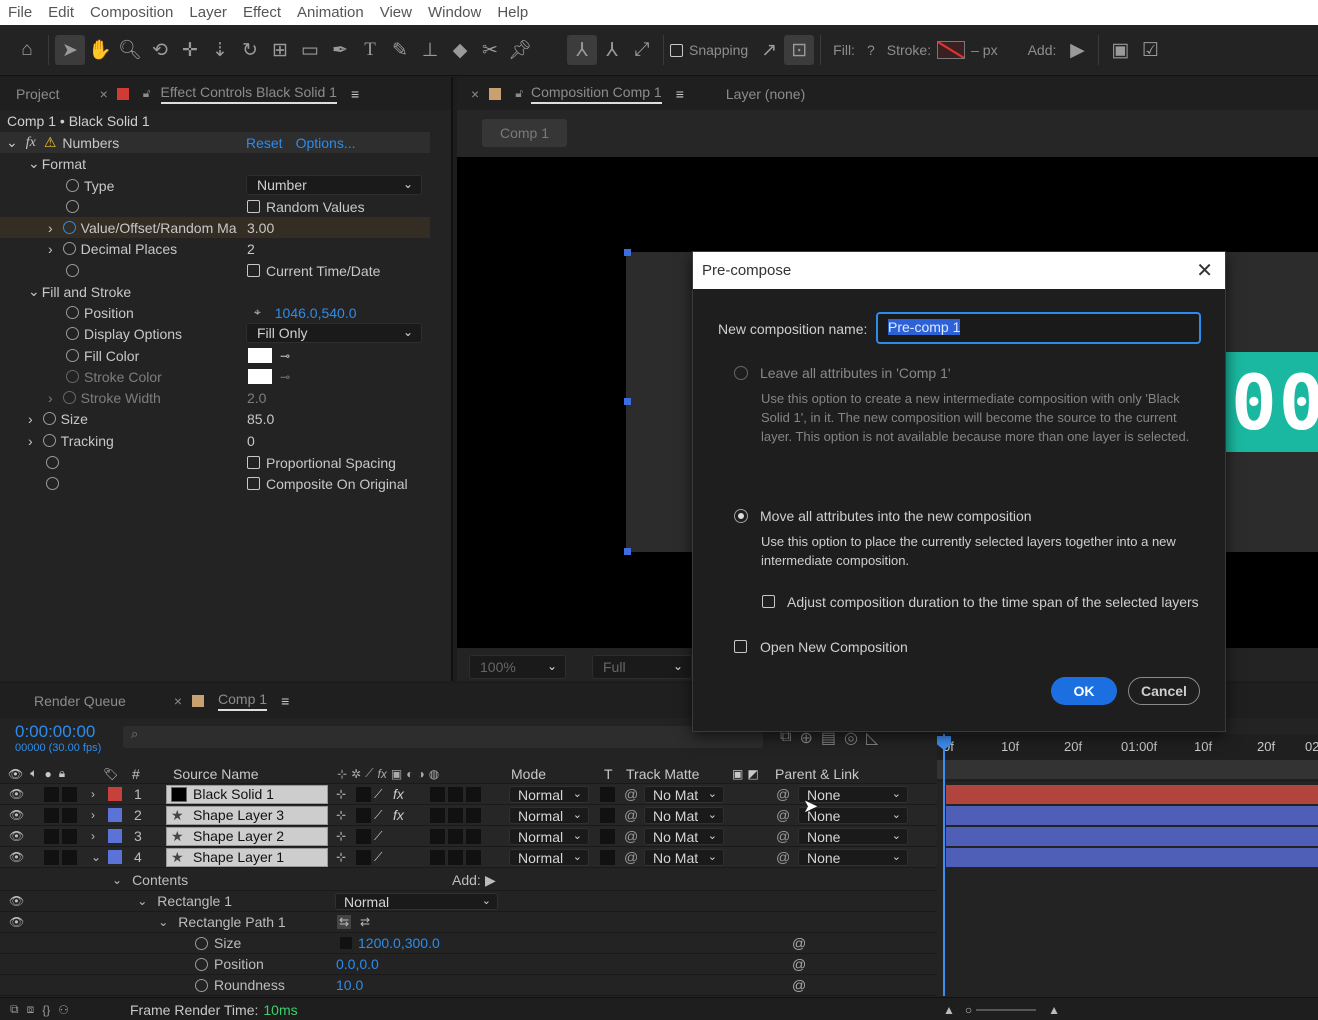 This screenshot has height=1020, width=1318. What do you see at coordinates (490, 50) in the screenshot?
I see `roto-brush-icon: ✂` at bounding box center [490, 50].